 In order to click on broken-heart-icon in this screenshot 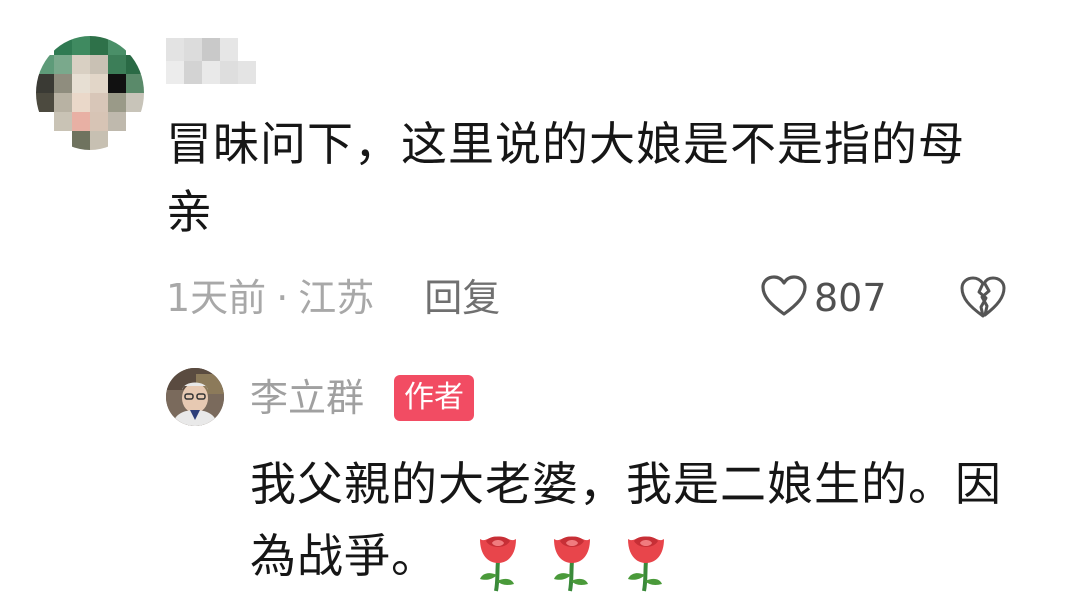, I will do `click(983, 300)`.